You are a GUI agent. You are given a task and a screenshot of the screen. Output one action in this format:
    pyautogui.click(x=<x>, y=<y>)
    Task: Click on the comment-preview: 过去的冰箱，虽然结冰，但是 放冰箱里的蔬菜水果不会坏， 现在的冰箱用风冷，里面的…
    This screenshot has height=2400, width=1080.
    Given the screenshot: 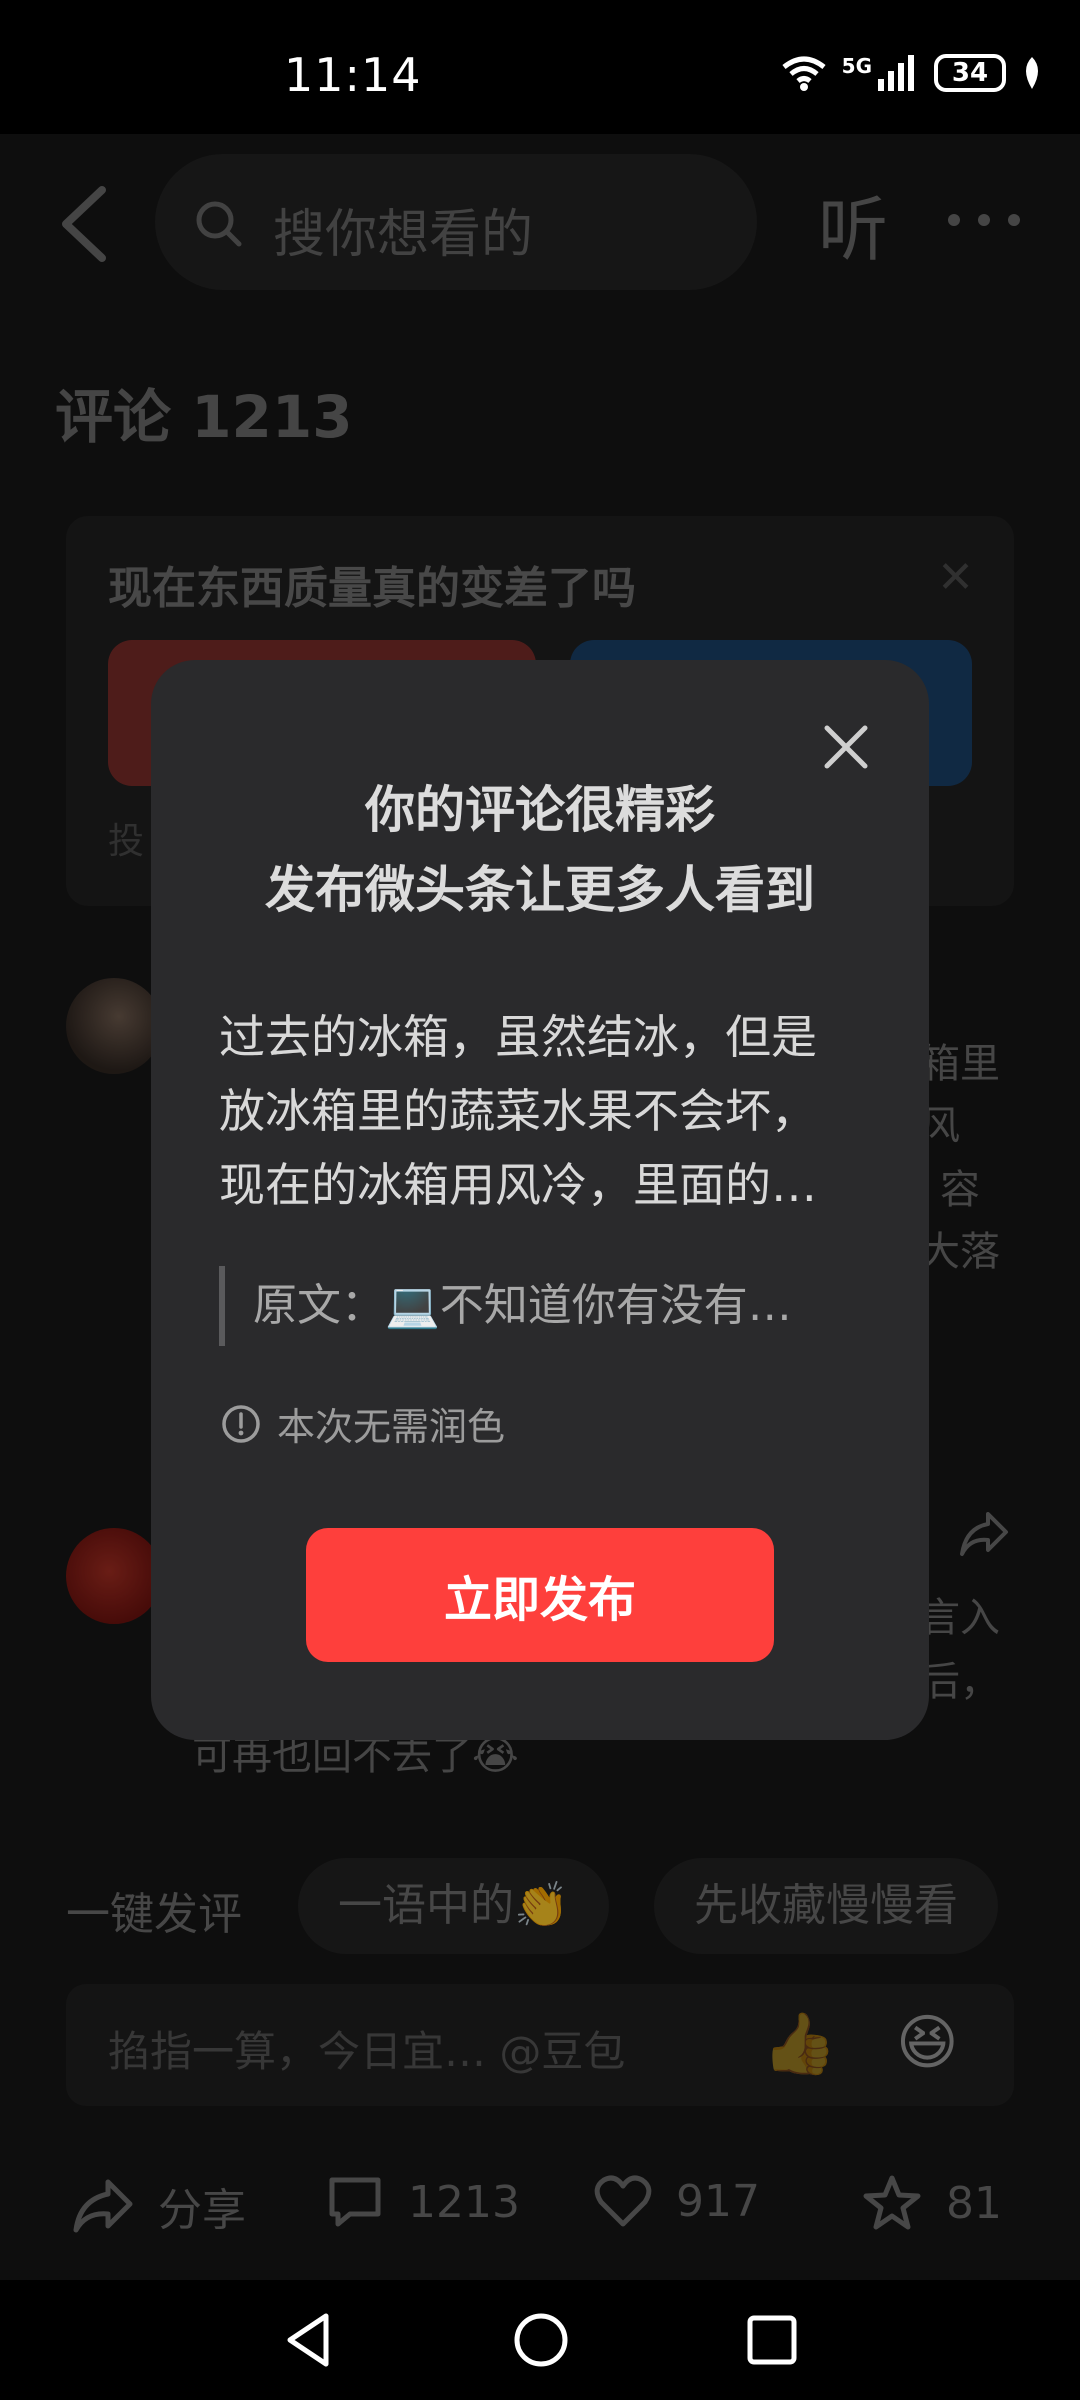 What is the action you would take?
    pyautogui.click(x=529, y=1111)
    